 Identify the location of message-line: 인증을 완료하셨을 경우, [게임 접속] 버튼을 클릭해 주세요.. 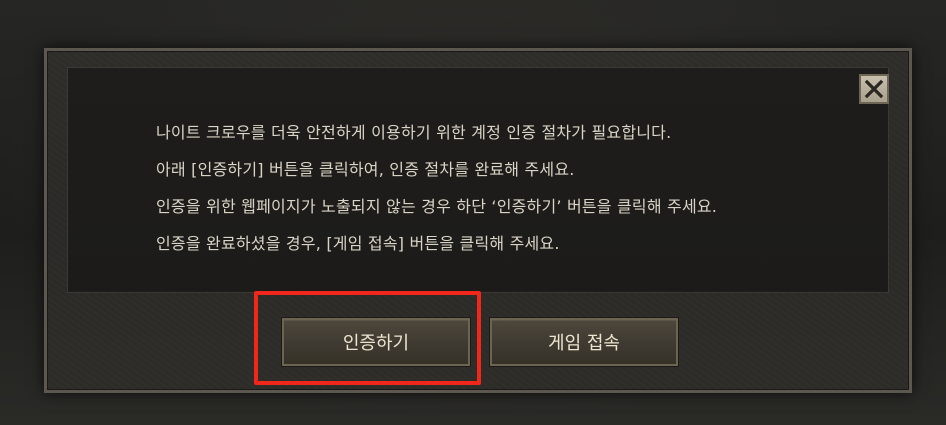
(358, 243).